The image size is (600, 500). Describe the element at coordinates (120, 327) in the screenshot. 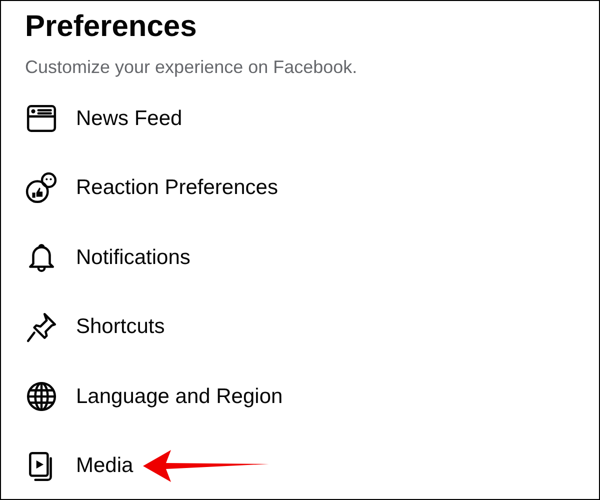

I see `menu-item-label: Shortcuts` at that location.